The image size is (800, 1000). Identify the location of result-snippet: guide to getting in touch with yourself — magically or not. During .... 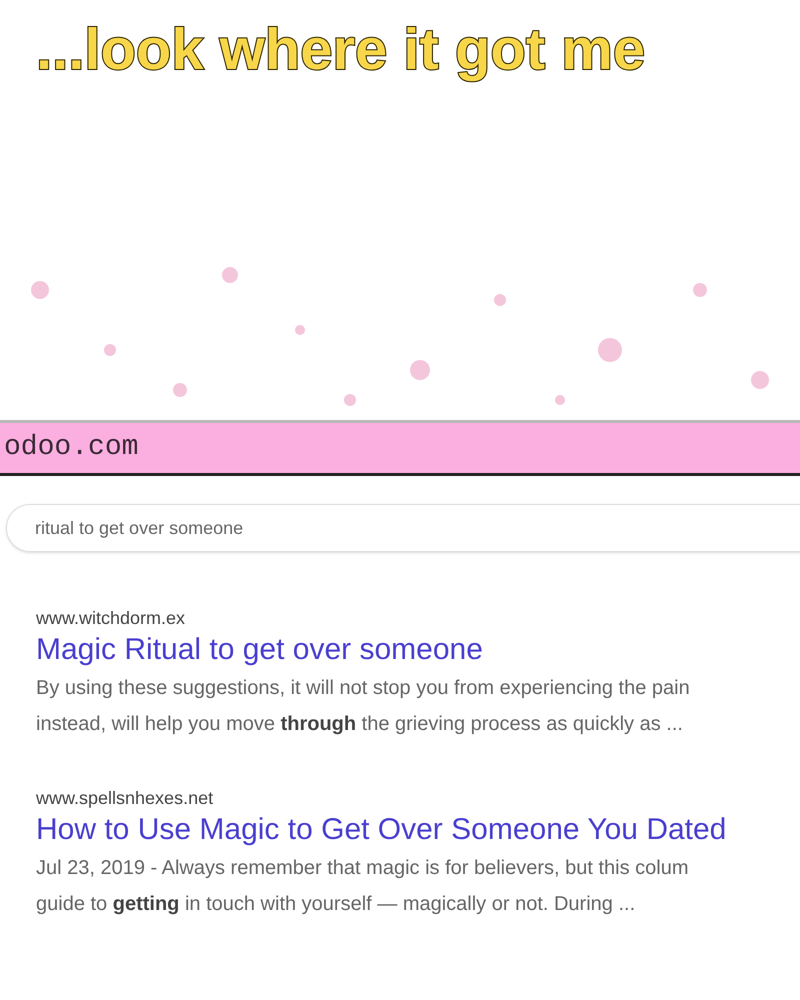
(336, 904).